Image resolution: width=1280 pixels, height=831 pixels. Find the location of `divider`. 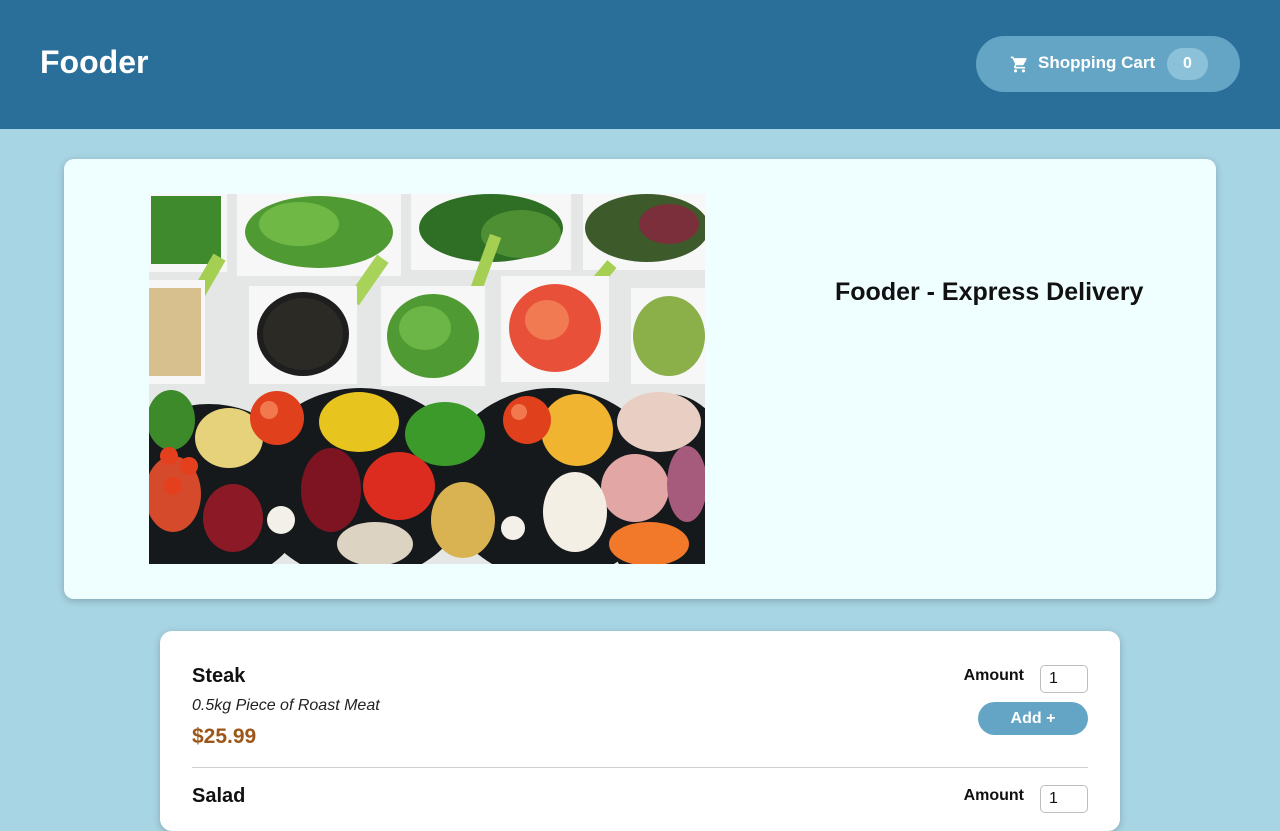

divider is located at coordinates (640, 767).